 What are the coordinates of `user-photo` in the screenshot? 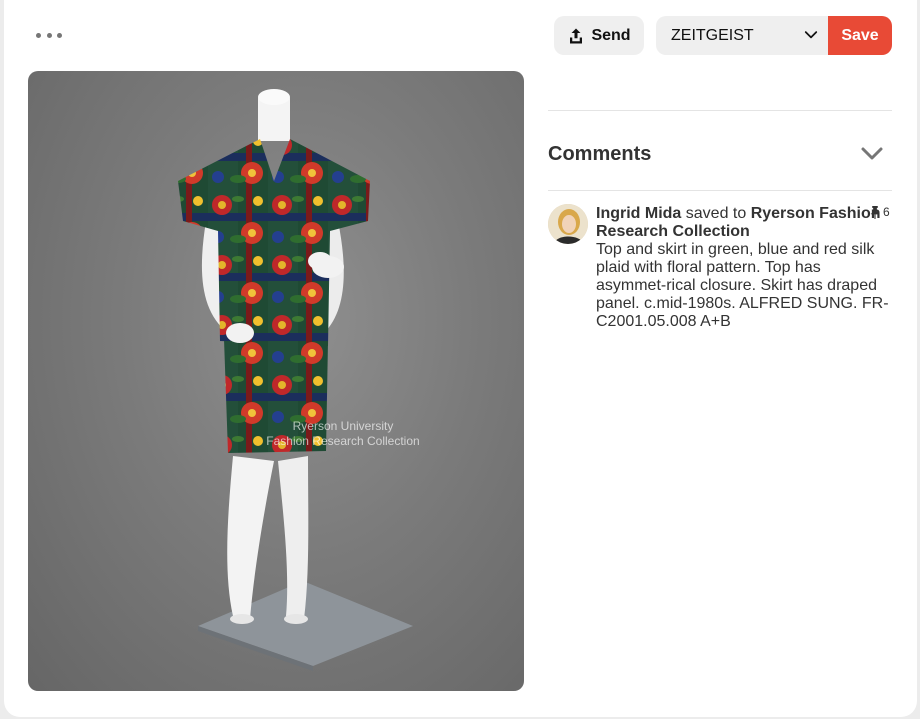 It's located at (568, 224).